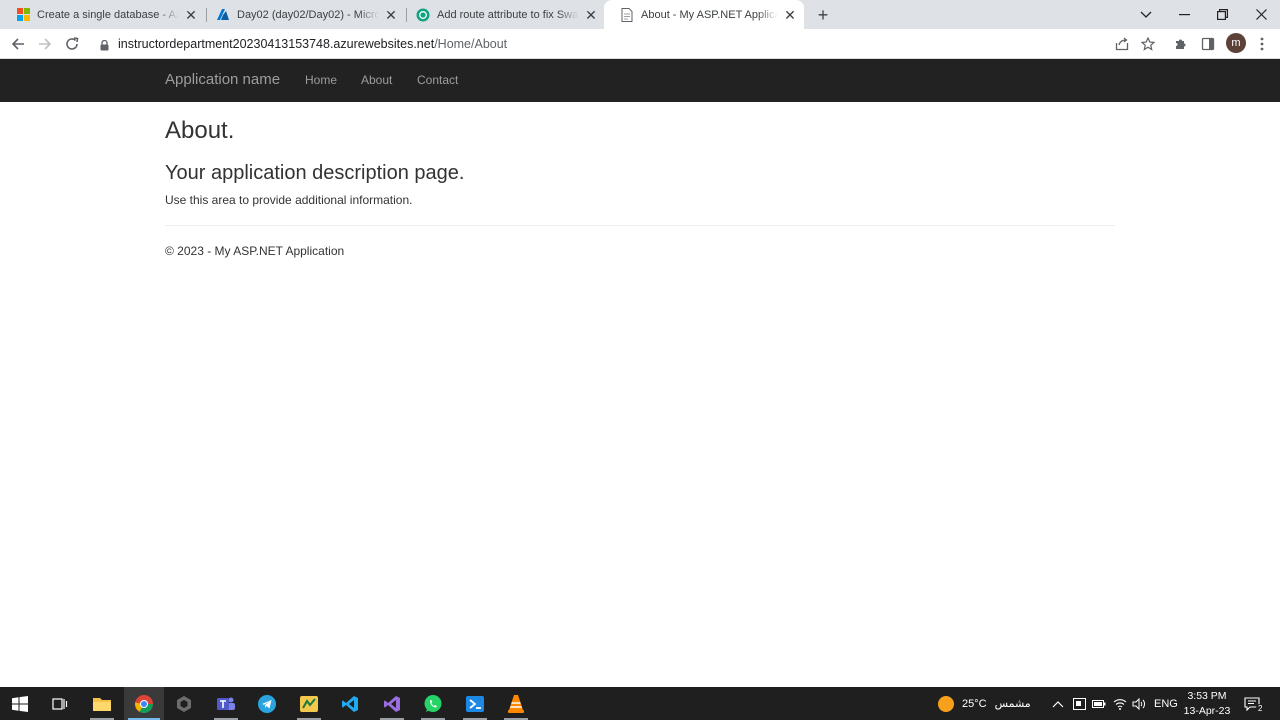  Describe the element at coordinates (946, 703) in the screenshot. I see `sun-icon` at that location.